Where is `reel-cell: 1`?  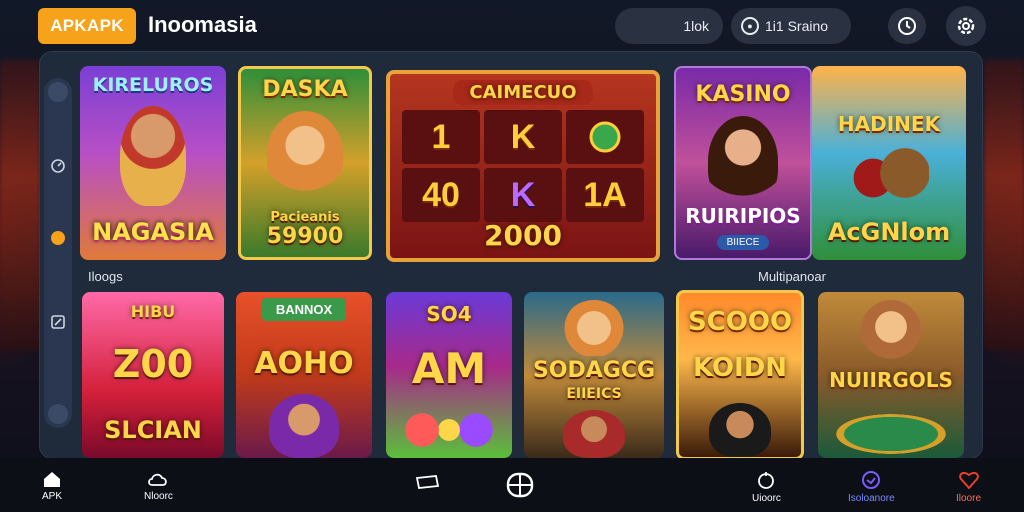 reel-cell: 1 is located at coordinates (441, 137).